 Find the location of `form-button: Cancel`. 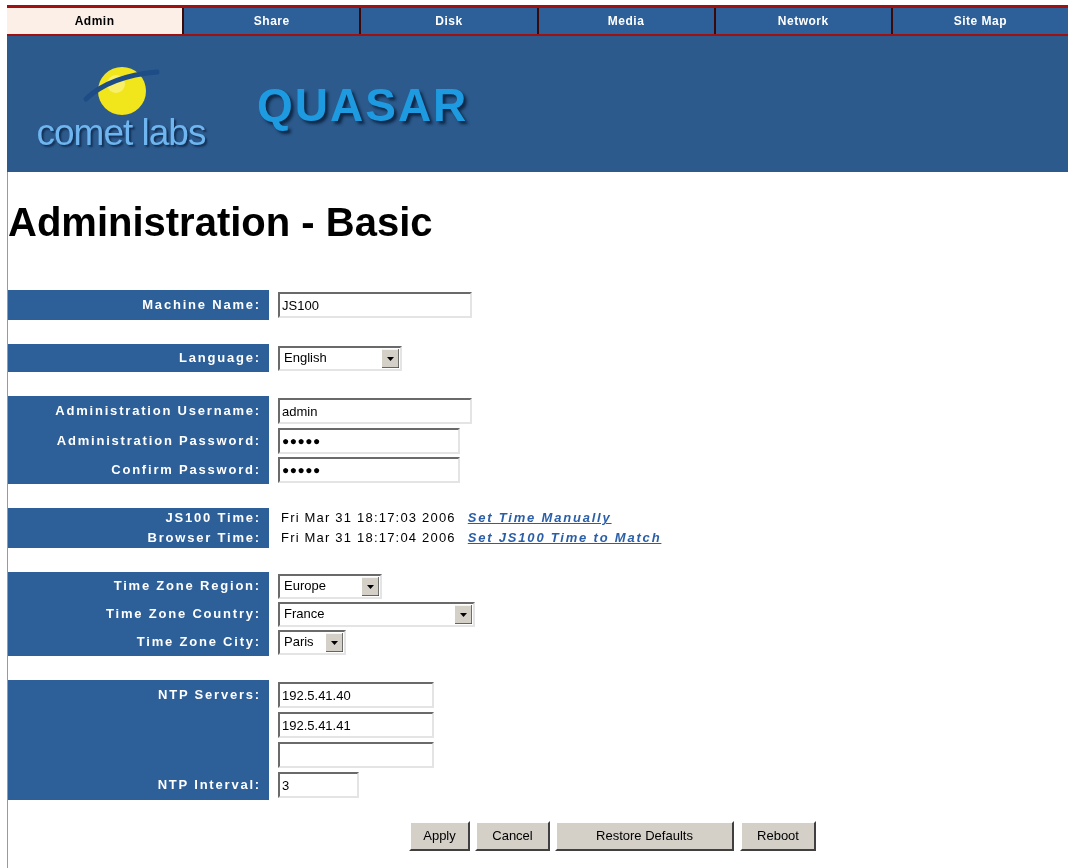

form-button: Cancel is located at coordinates (512, 836).